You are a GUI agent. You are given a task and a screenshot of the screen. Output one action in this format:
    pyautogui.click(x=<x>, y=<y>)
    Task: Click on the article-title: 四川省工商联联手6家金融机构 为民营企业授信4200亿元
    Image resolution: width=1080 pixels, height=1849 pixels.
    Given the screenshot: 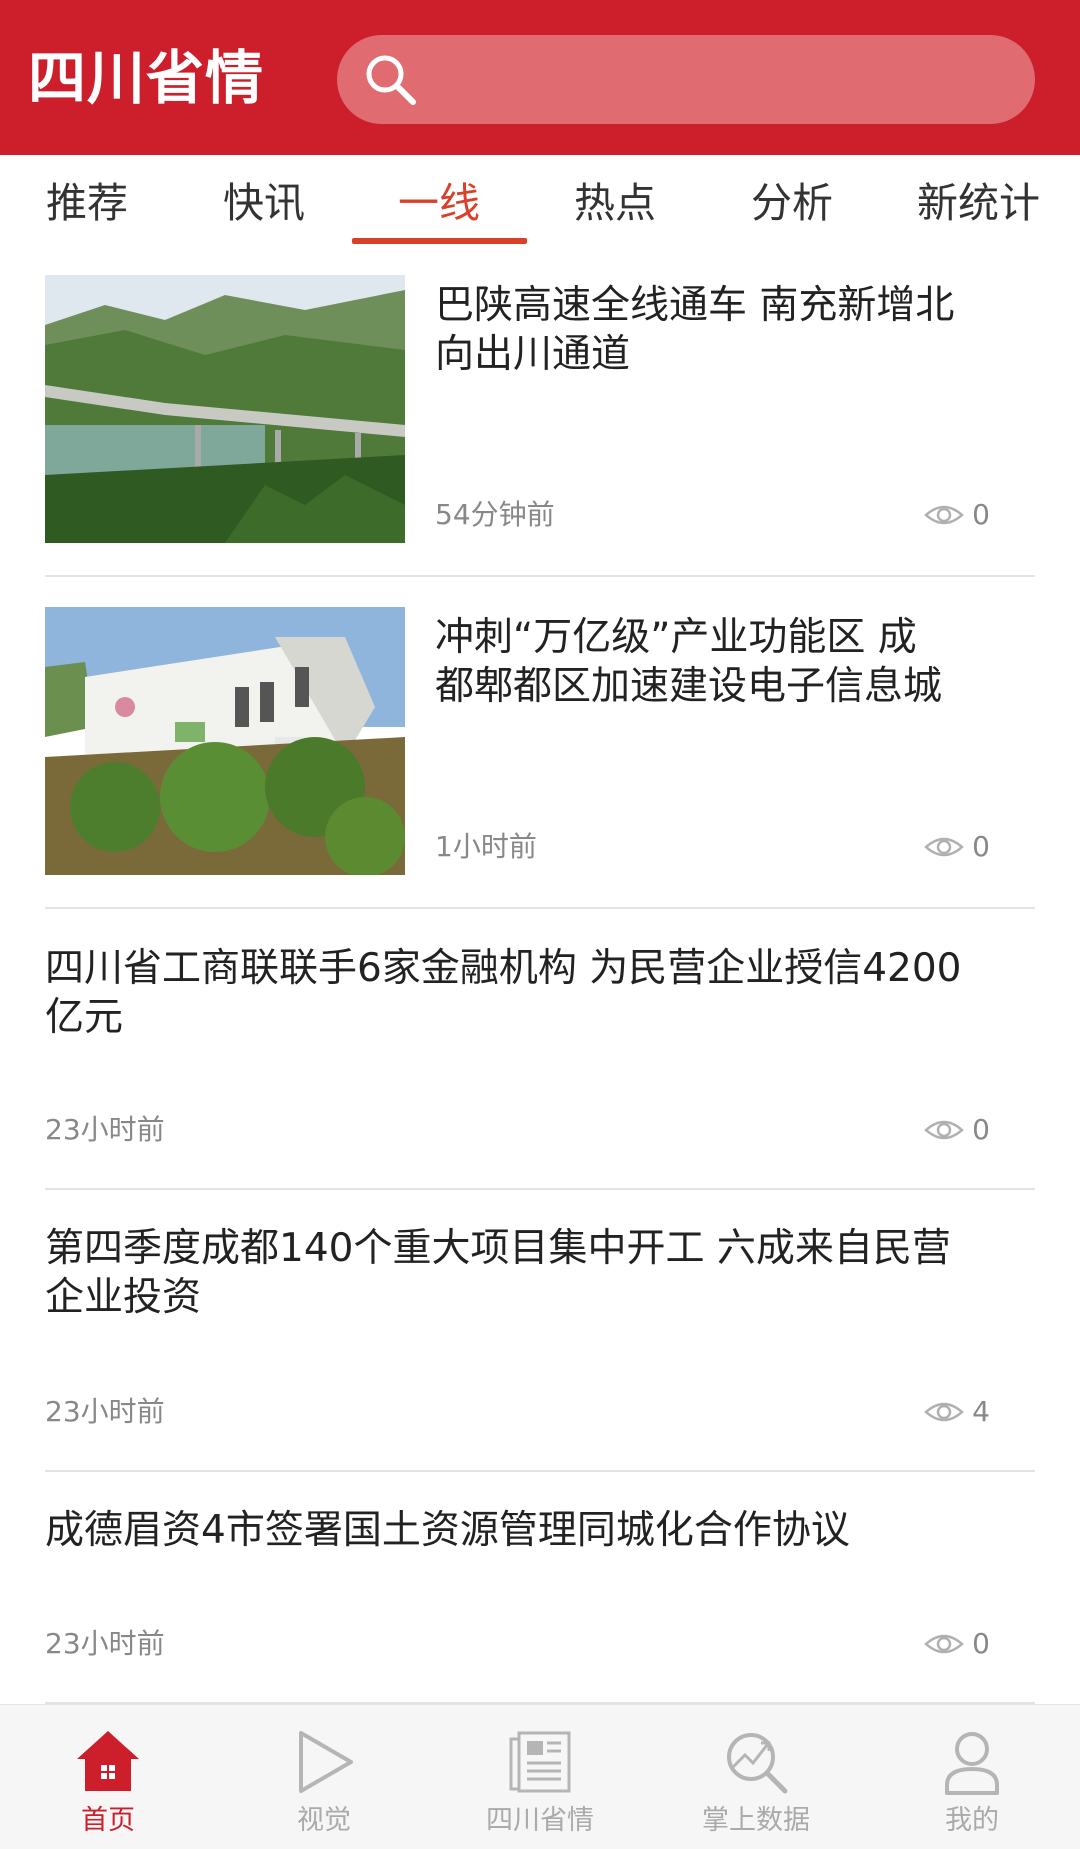 What is the action you would take?
    pyautogui.click(x=510, y=993)
    